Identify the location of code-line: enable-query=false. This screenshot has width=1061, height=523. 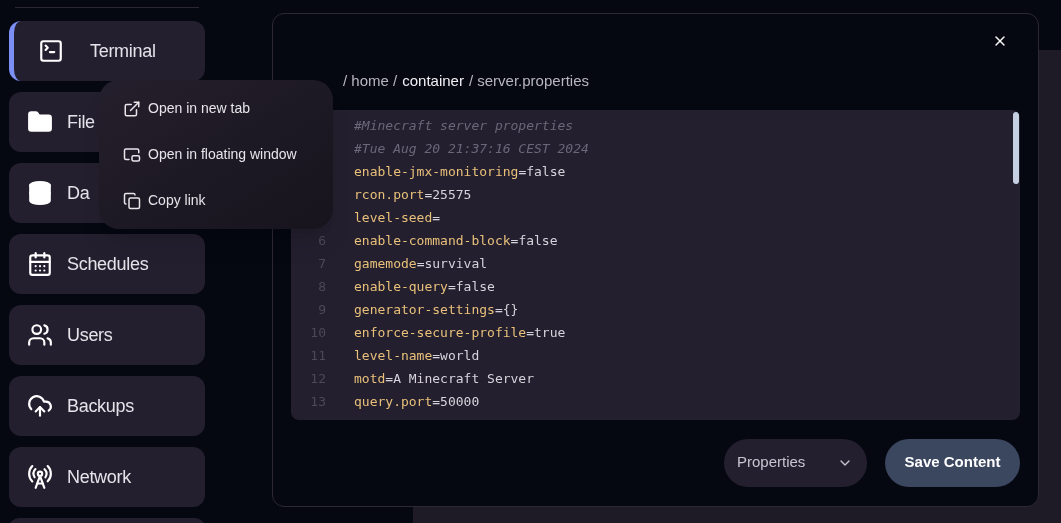
(424, 287).